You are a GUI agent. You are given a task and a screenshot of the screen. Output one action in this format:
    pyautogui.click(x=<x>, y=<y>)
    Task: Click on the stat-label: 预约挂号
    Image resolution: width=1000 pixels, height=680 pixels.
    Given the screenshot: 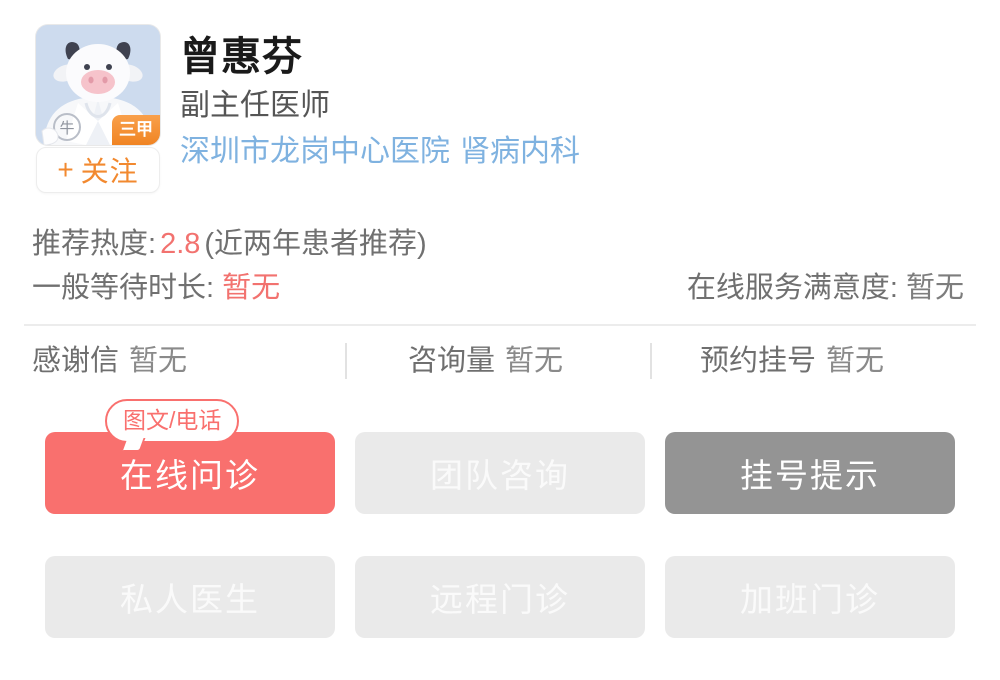 What is the action you would take?
    pyautogui.click(x=758, y=361)
    